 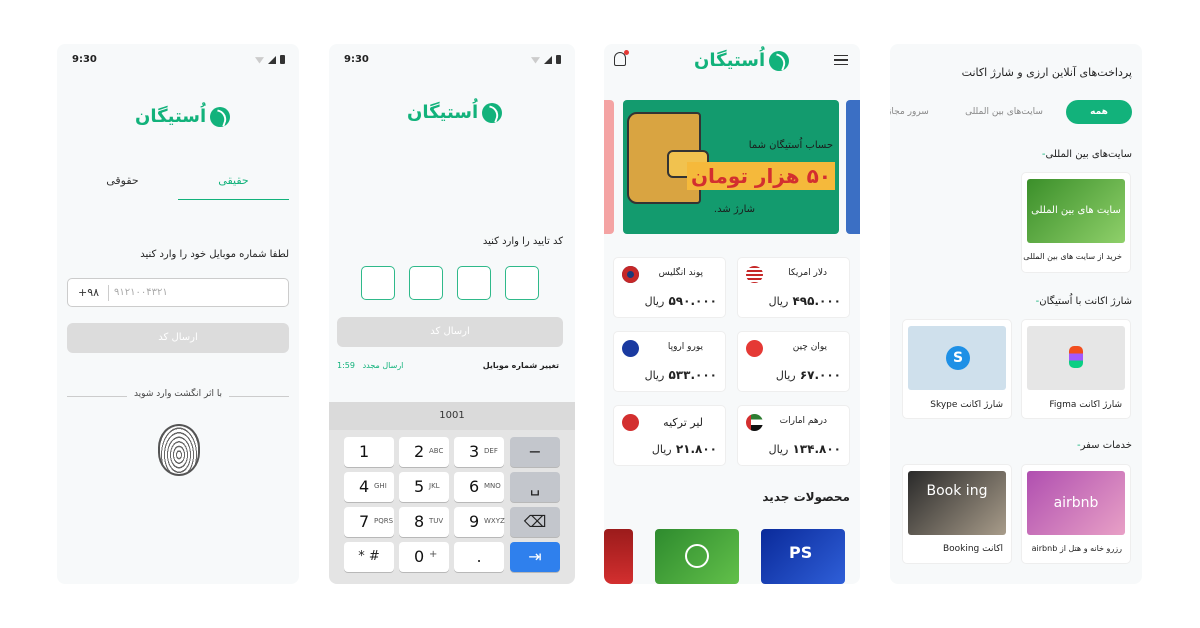 What do you see at coordinates (918, 112) in the screenshot?
I see `chip-vps: سرور مجازی` at bounding box center [918, 112].